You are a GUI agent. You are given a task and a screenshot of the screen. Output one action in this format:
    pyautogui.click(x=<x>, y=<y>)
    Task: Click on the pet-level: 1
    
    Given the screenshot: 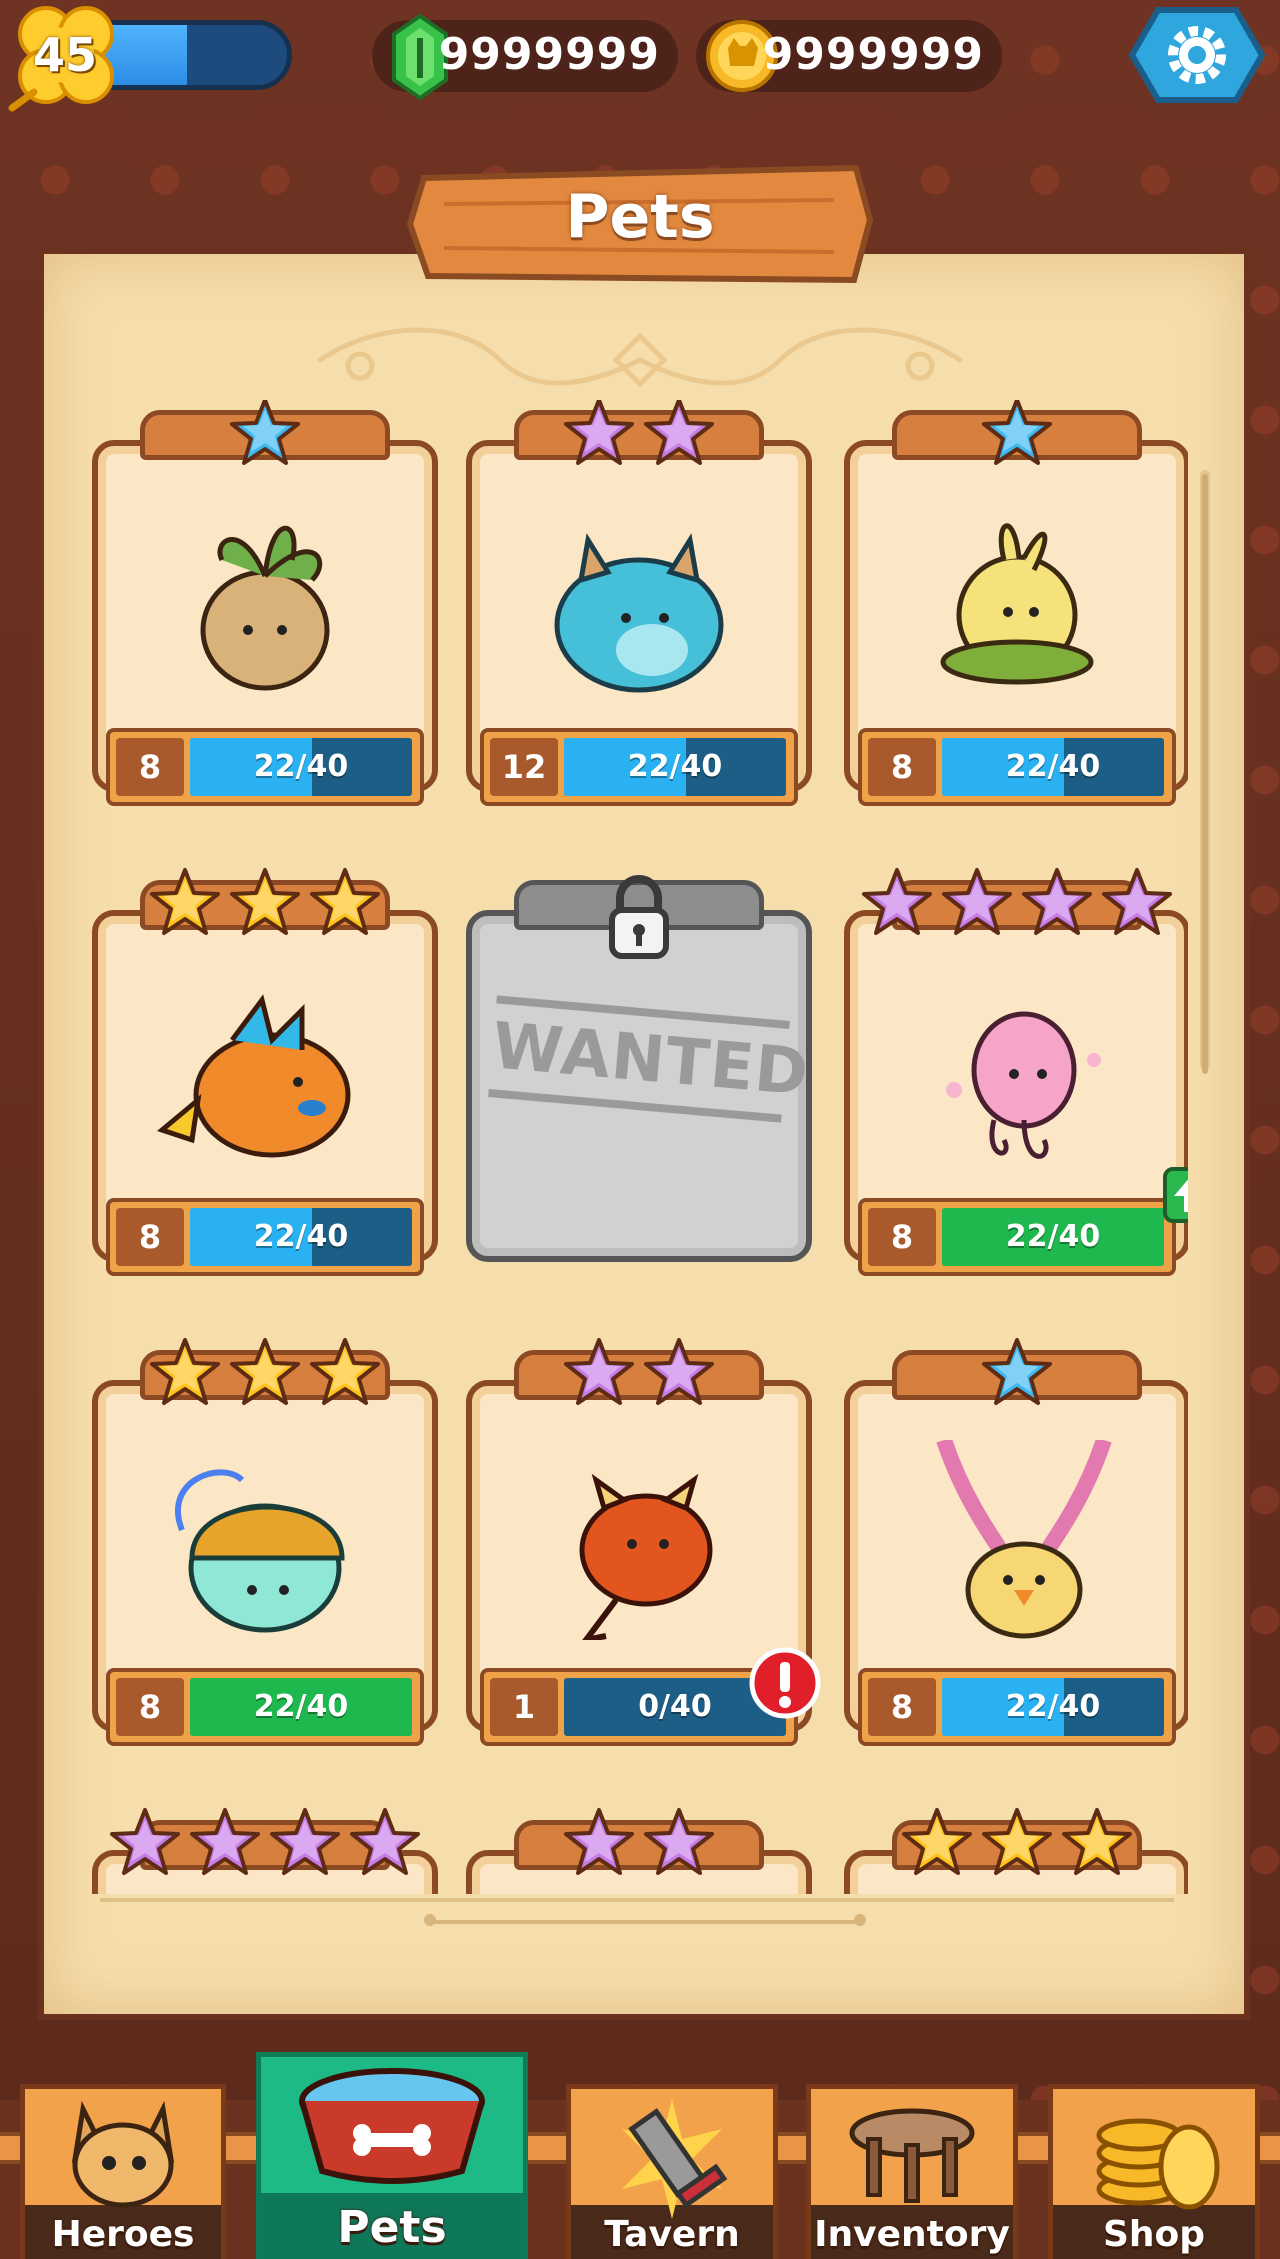 What is the action you would take?
    pyautogui.click(x=524, y=1707)
    